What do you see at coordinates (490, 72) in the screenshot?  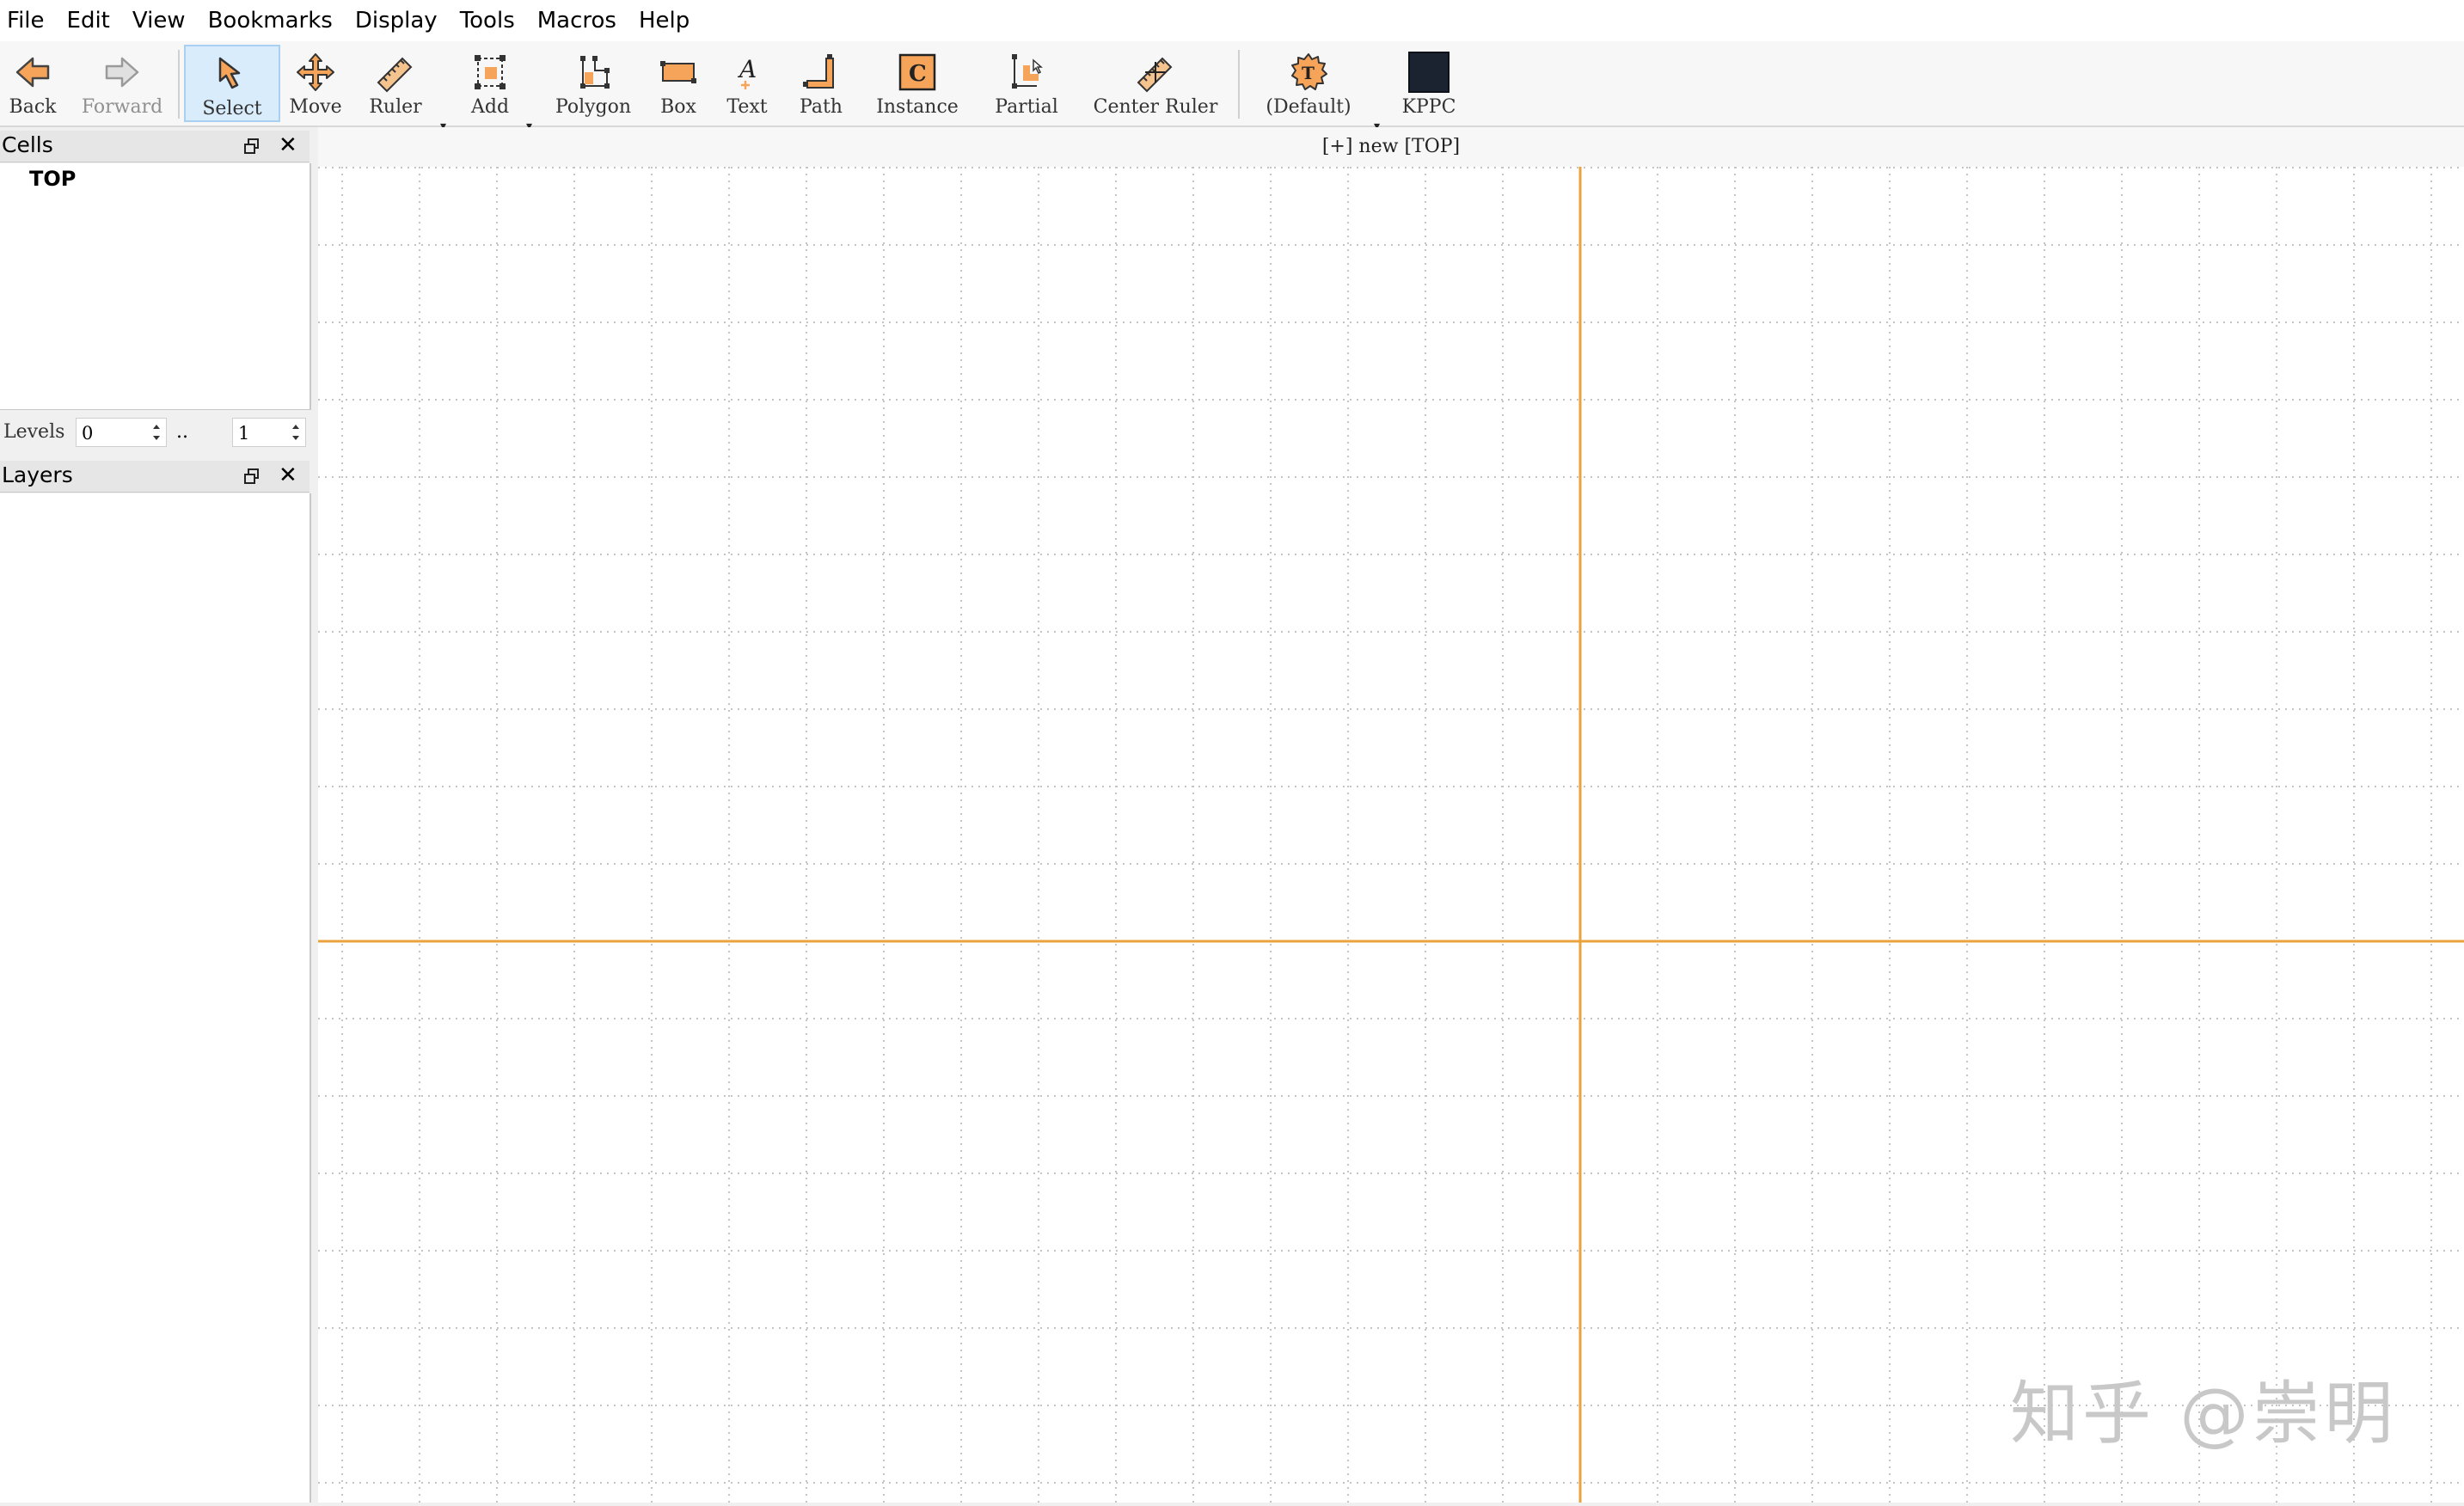 I see `add-icon` at bounding box center [490, 72].